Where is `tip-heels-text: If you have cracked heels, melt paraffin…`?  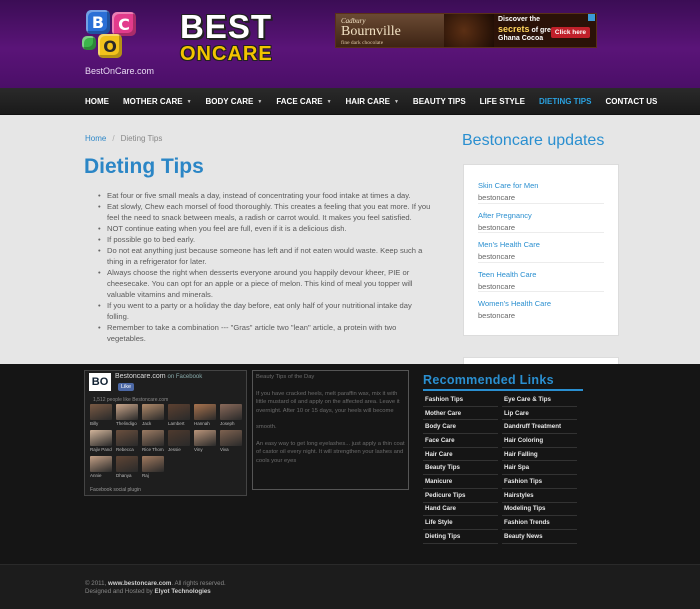
tip-heels-text: If you have cracked heels, melt paraffin… is located at coordinates (328, 402).